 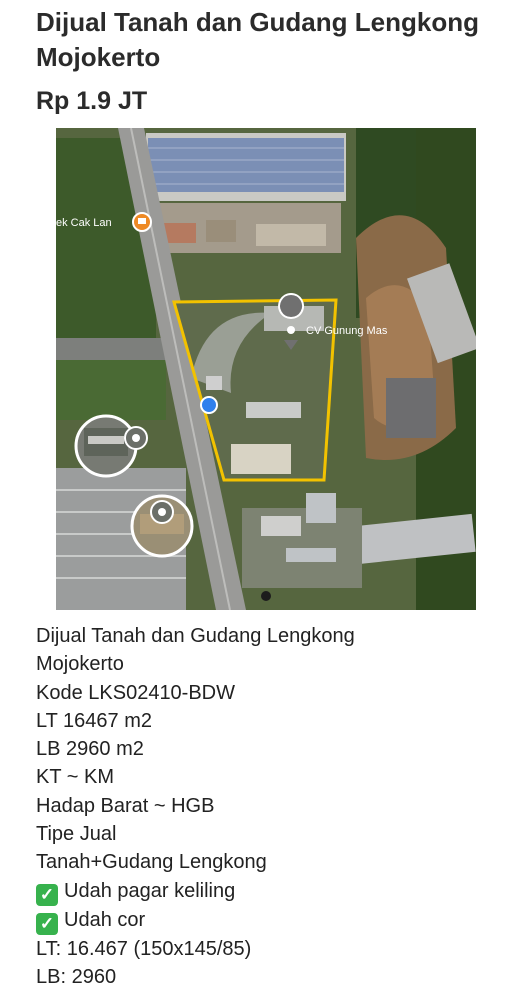 I want to click on feature-item: ✓ Udah pagar keliling, so click(x=271, y=891).